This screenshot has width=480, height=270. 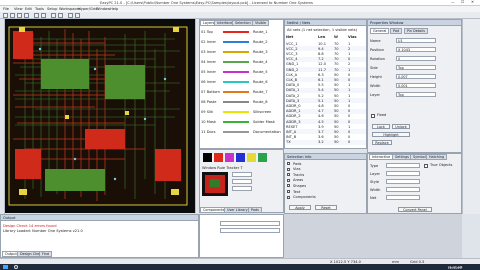 What do you see at coordinates (326, 207) in the screenshot?
I see `reset-button: Reset` at bounding box center [326, 207].